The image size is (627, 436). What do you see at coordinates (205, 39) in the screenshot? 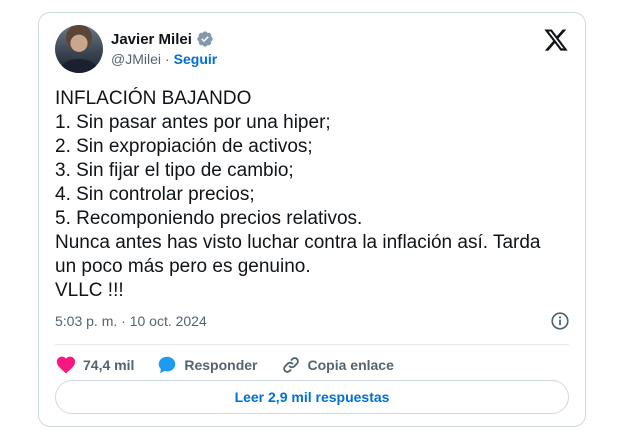
I see `verified-badge-icon` at bounding box center [205, 39].